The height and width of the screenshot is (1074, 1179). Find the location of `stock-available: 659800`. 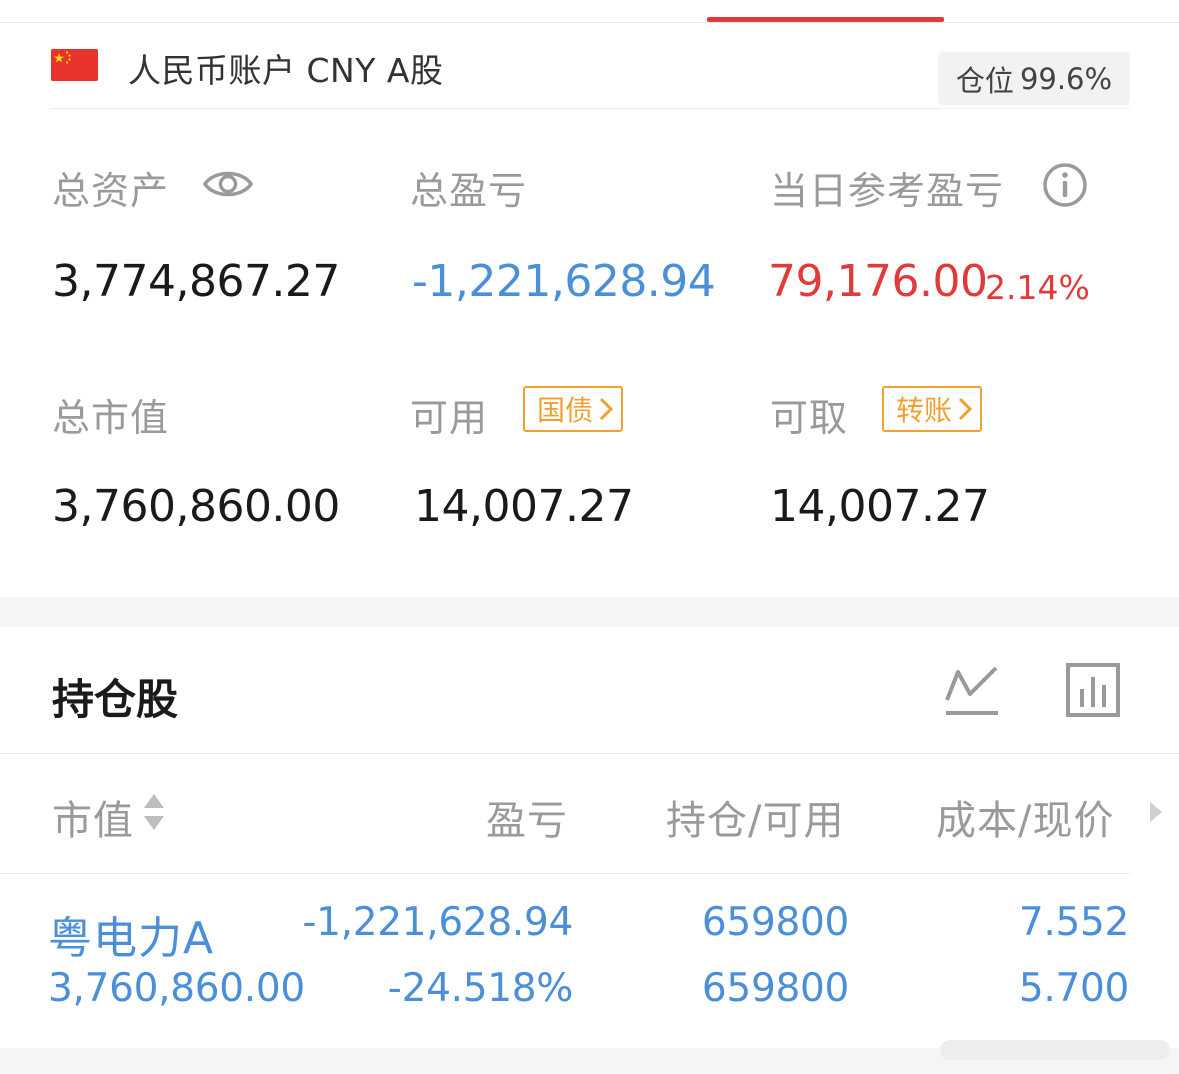

stock-available: 659800 is located at coordinates (775, 988).